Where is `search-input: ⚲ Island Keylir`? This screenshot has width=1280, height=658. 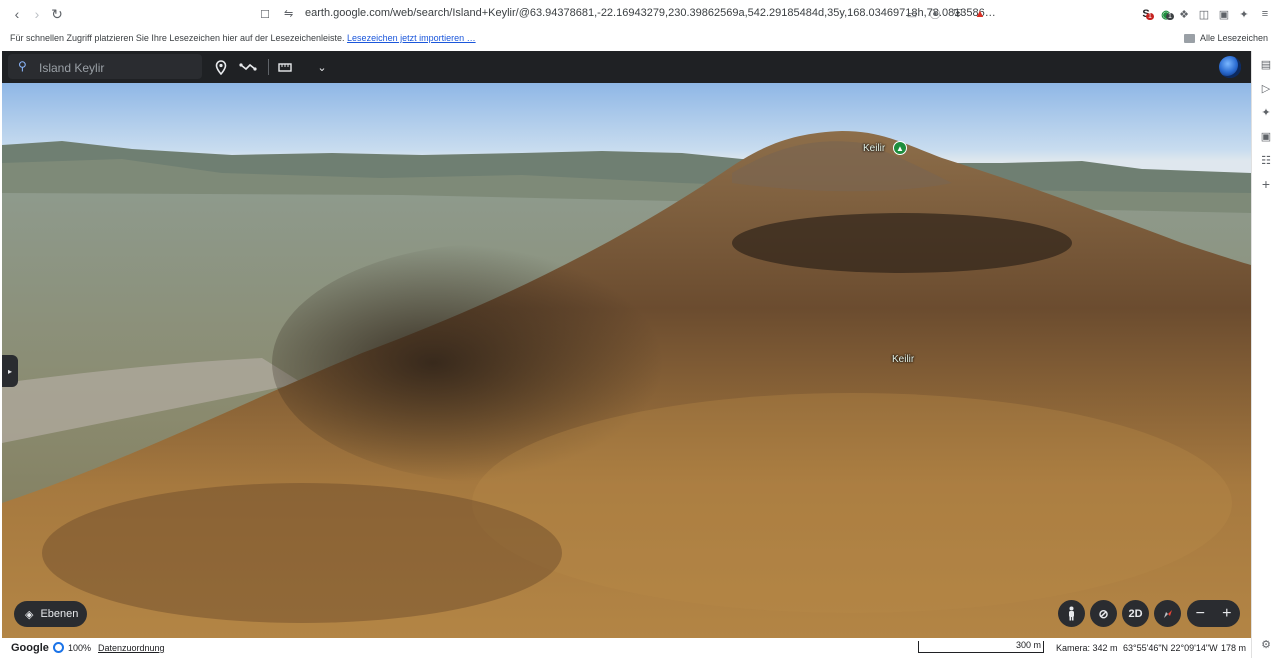 search-input: ⚲ Island Keylir is located at coordinates (105, 66).